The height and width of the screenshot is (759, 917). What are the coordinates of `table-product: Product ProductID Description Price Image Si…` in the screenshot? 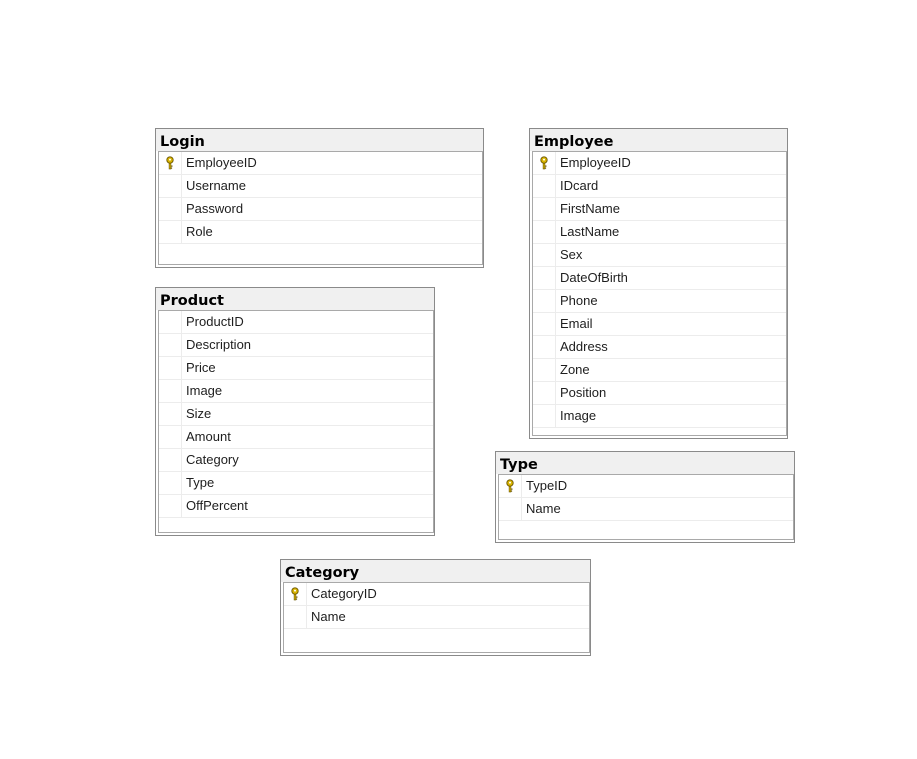 It's located at (295, 411).